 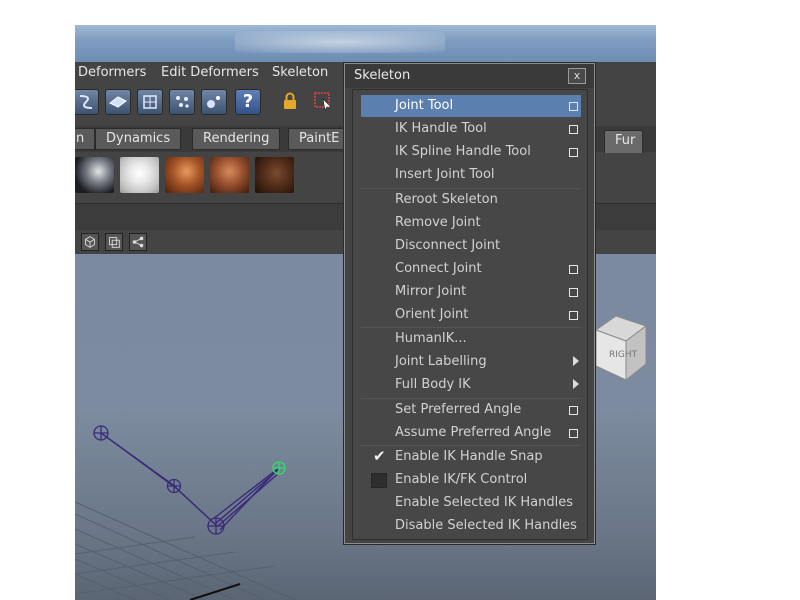 I want to click on menu-item-orient-joint: Orient Joint, so click(x=471, y=315).